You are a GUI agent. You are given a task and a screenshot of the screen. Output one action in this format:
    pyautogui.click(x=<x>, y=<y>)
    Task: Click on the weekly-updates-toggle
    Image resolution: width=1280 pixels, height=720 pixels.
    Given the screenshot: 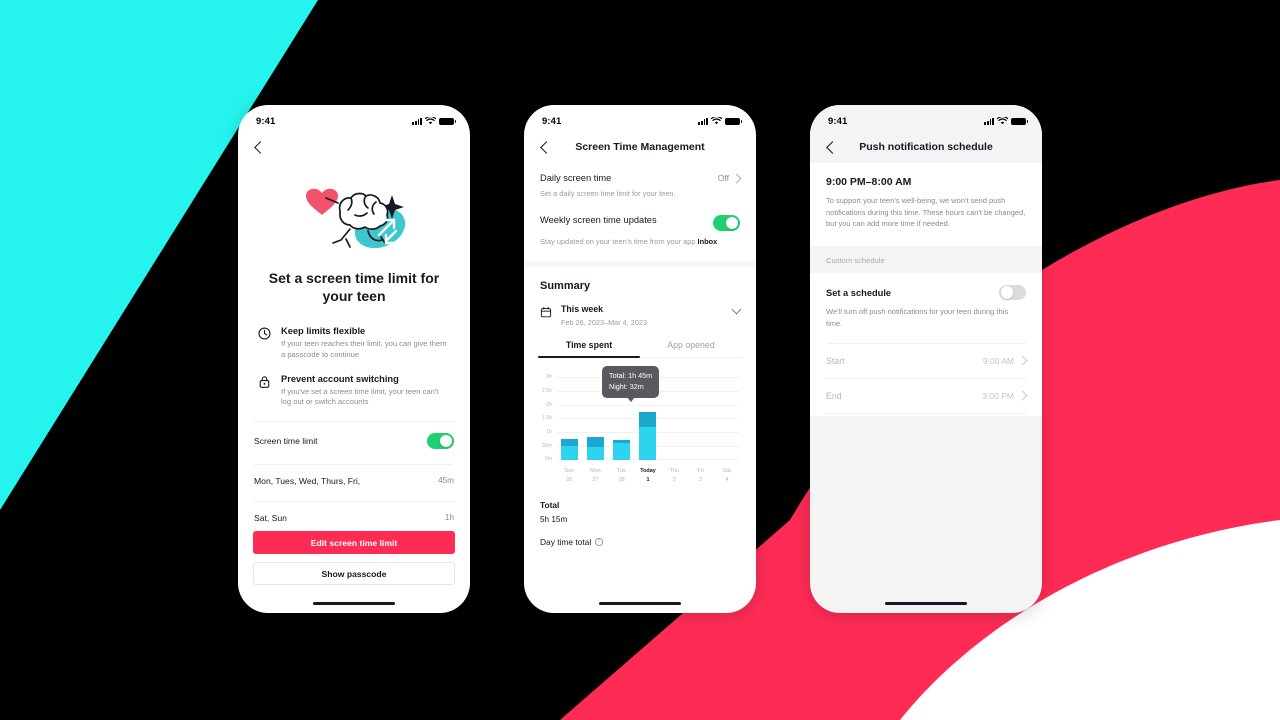 What is the action you would take?
    pyautogui.click(x=726, y=223)
    